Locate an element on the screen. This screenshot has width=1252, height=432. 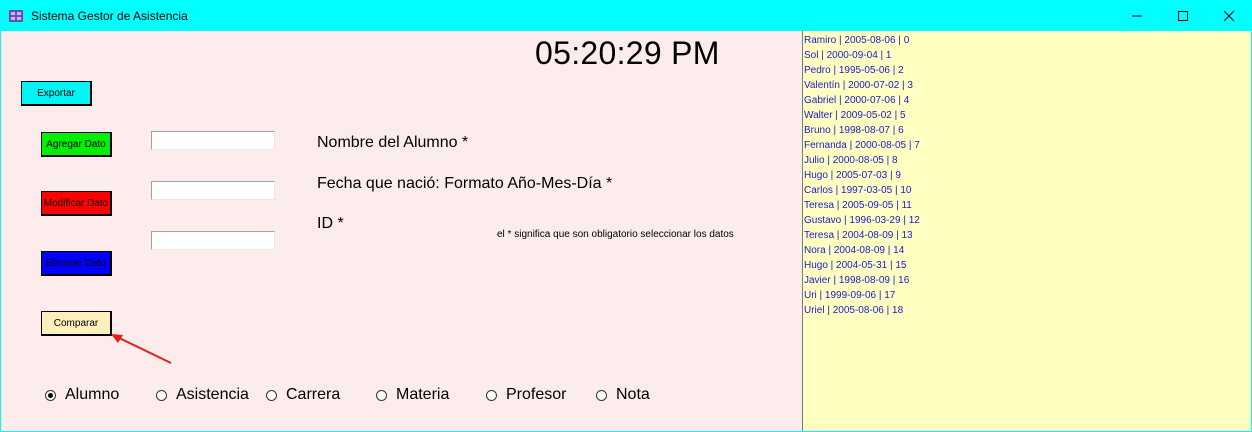
list-item: Teresa | 2005-09-05 | 11 is located at coordinates (1027, 205).